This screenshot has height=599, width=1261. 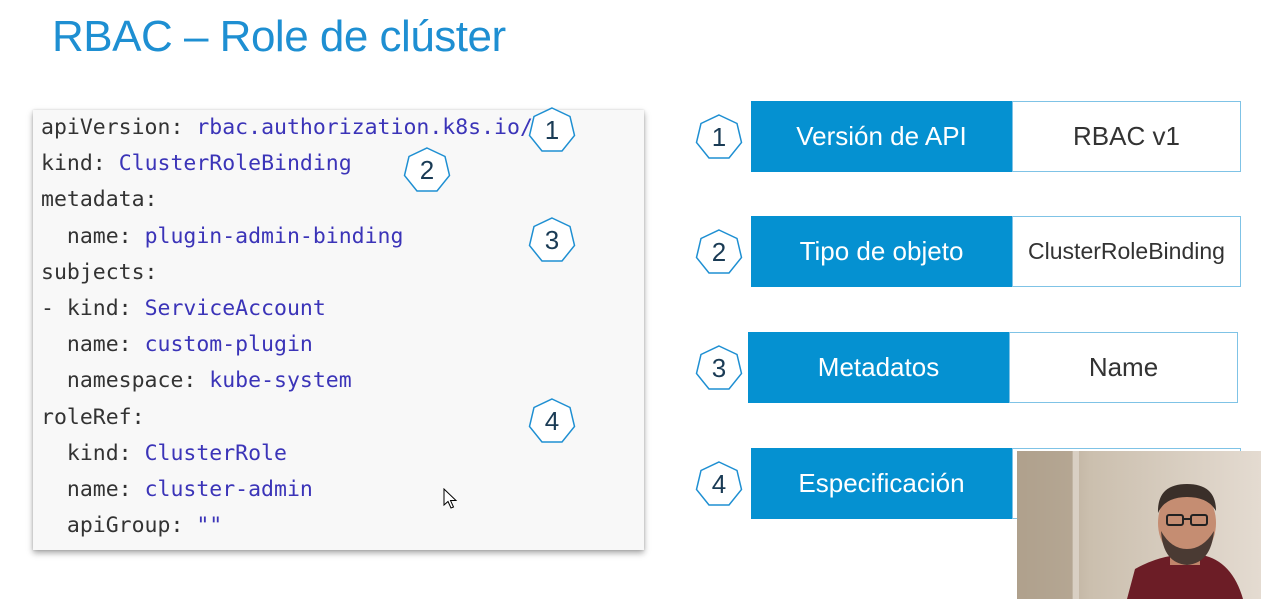 What do you see at coordinates (552, 421) in the screenshot?
I see `code-marker-4-icon: 4` at bounding box center [552, 421].